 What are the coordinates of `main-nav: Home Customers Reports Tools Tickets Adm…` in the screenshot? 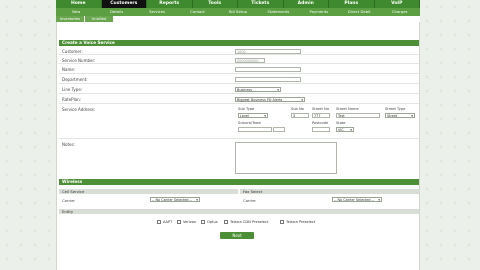 It's located at (238, 4).